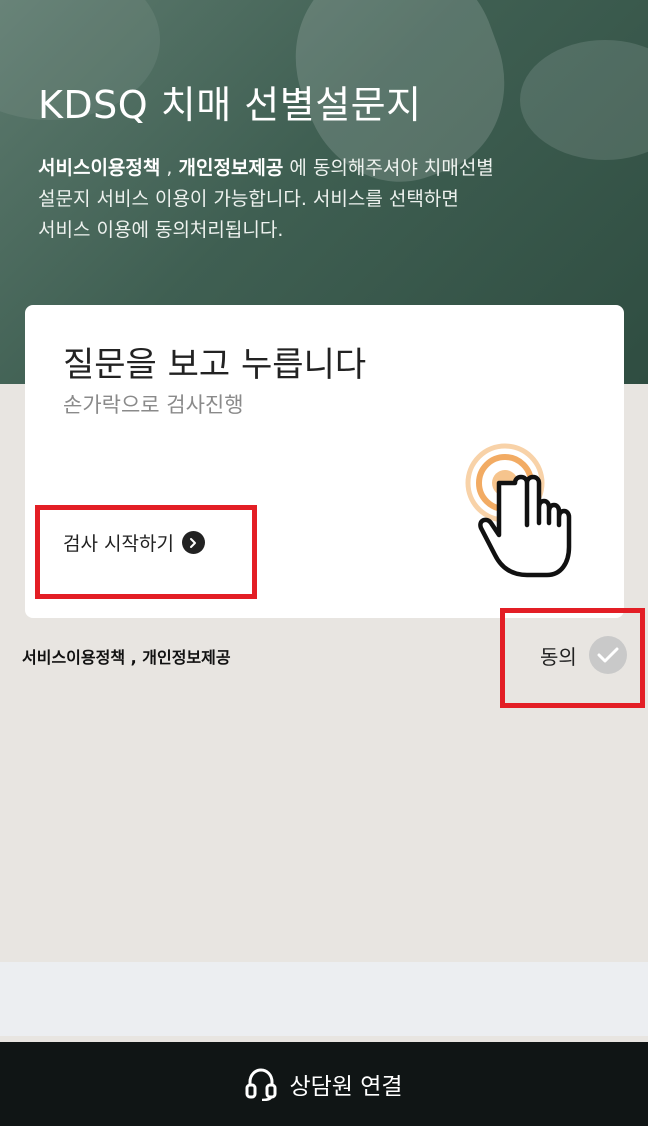  Describe the element at coordinates (146, 552) in the screenshot. I see `start-test-highlight-box` at that location.